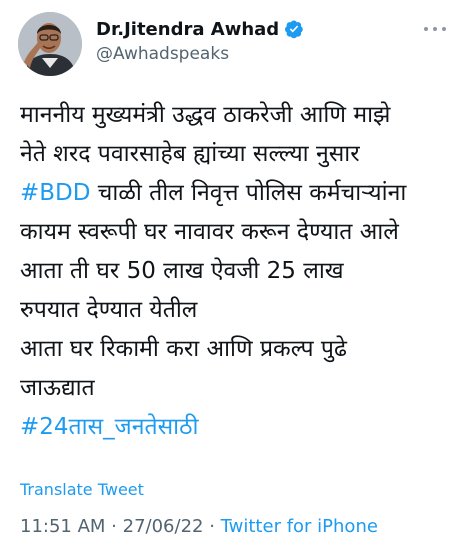 The width and height of the screenshot is (469, 552). What do you see at coordinates (294, 29) in the screenshot?
I see `verified-badge-icon` at bounding box center [294, 29].